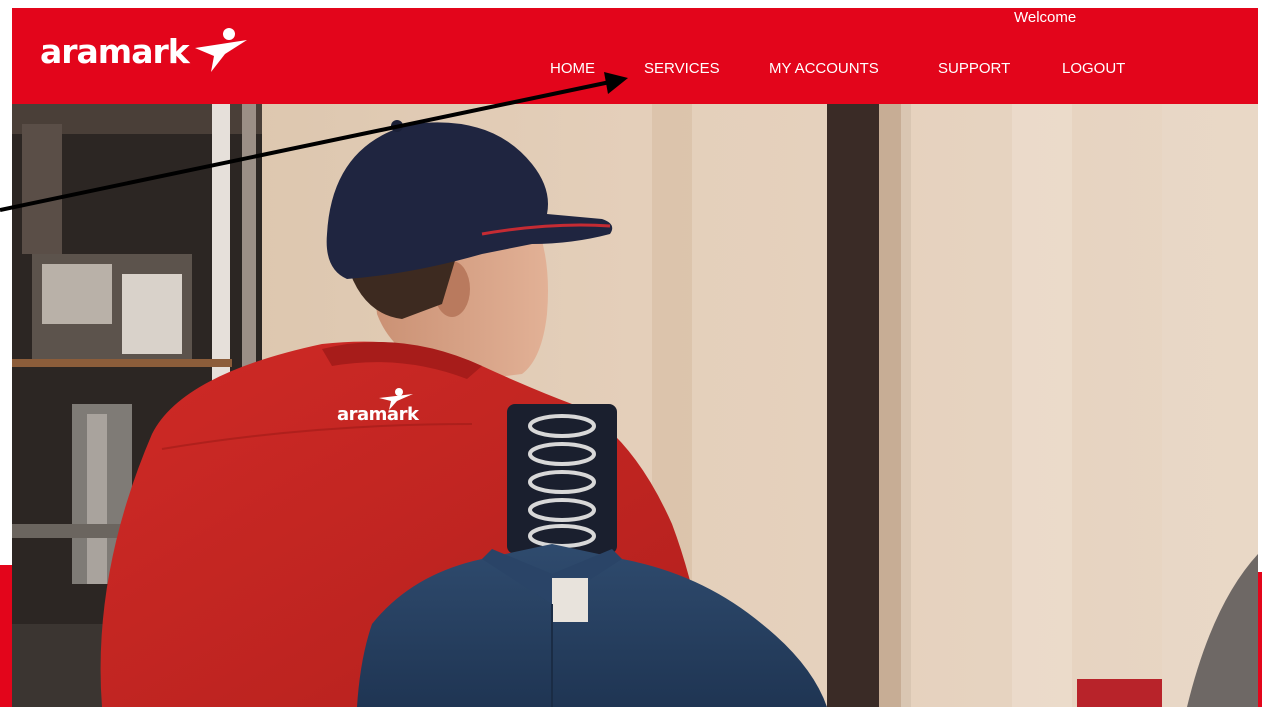 This screenshot has width=1262, height=707. Describe the element at coordinates (115, 51) in the screenshot. I see `logo-text: aramark` at that location.